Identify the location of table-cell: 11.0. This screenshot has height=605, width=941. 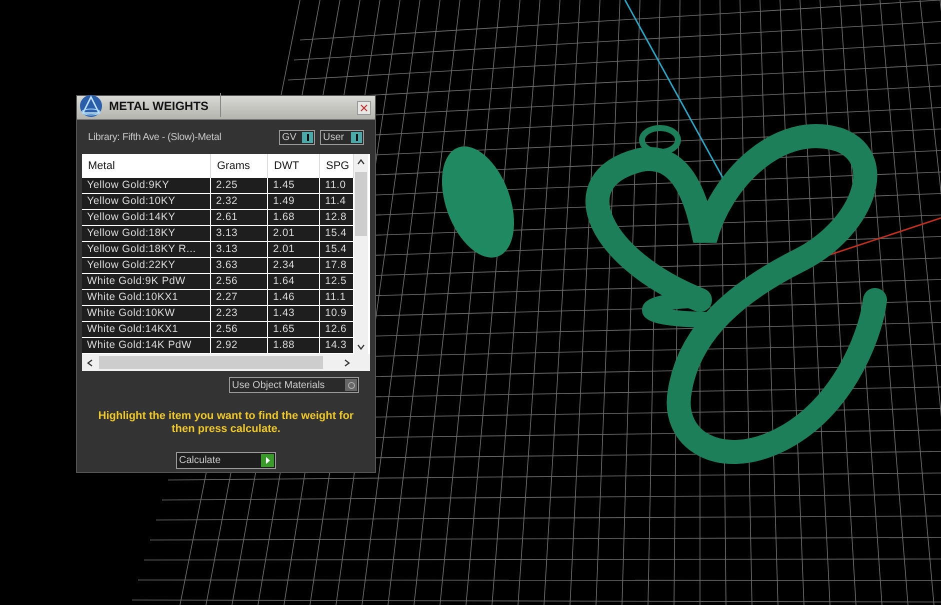
(337, 185).